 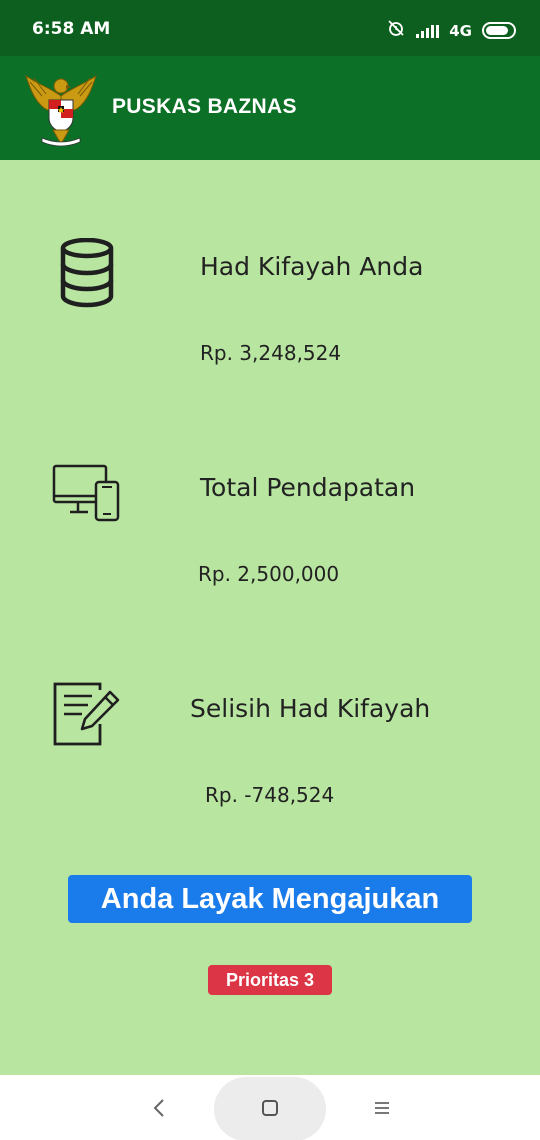 I want to click on had-kifayah-title: Had Kifayah Anda, so click(x=312, y=266).